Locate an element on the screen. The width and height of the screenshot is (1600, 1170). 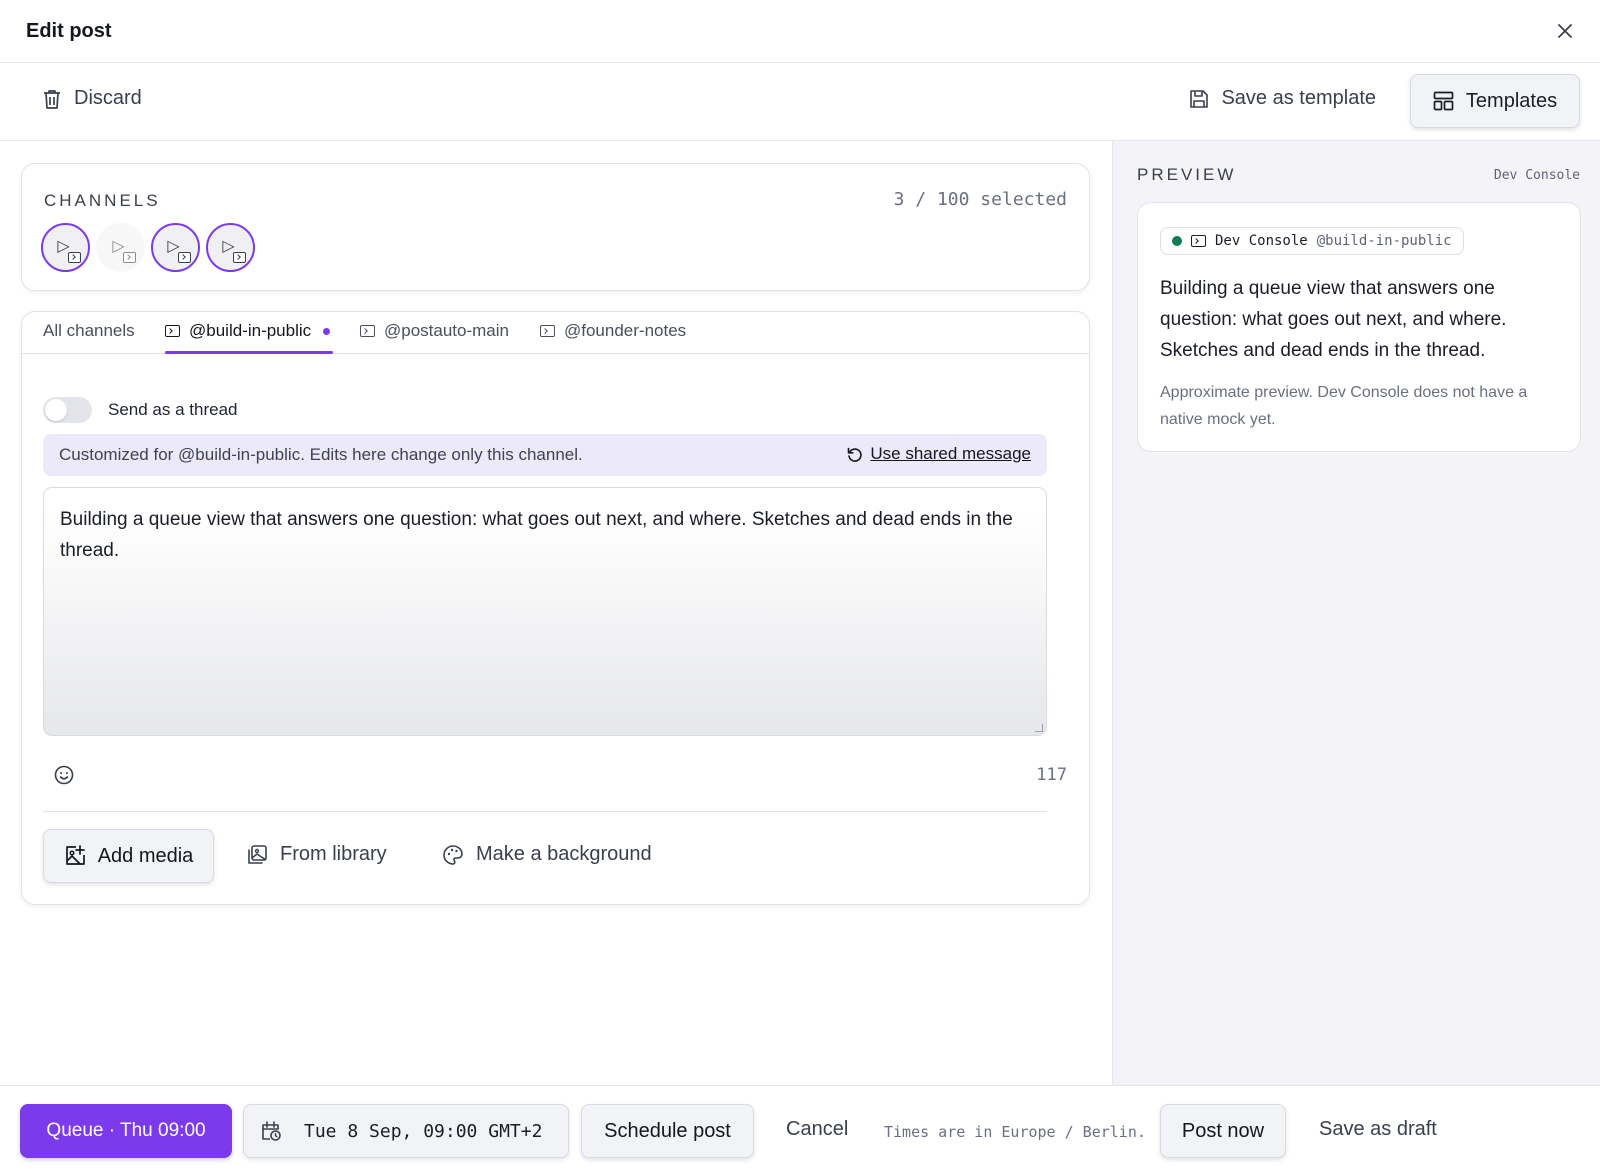
post-now-label: Post now is located at coordinates (1223, 1130).